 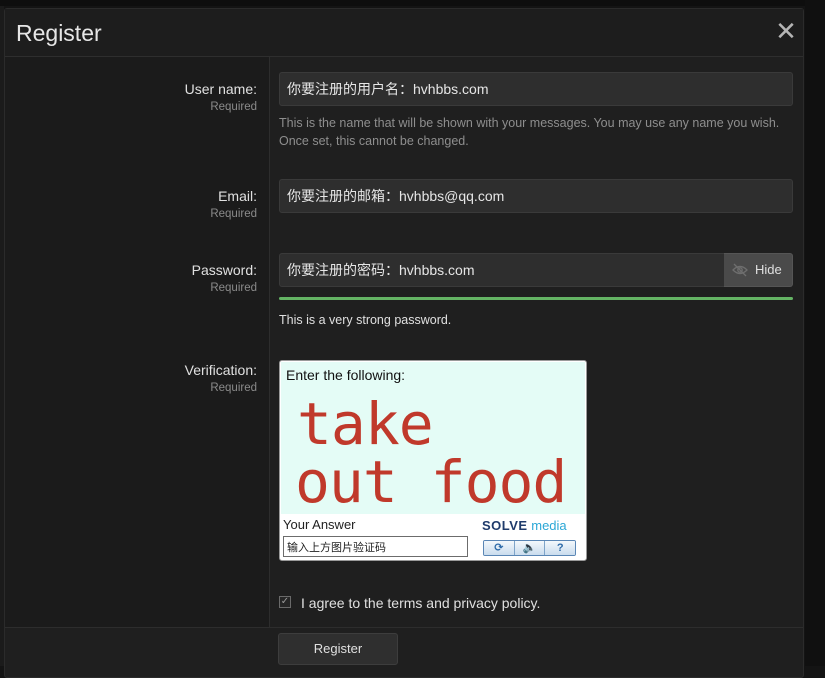 What do you see at coordinates (524, 525) in the screenshot?
I see `solvemedia-logo: SOLVE media` at bounding box center [524, 525].